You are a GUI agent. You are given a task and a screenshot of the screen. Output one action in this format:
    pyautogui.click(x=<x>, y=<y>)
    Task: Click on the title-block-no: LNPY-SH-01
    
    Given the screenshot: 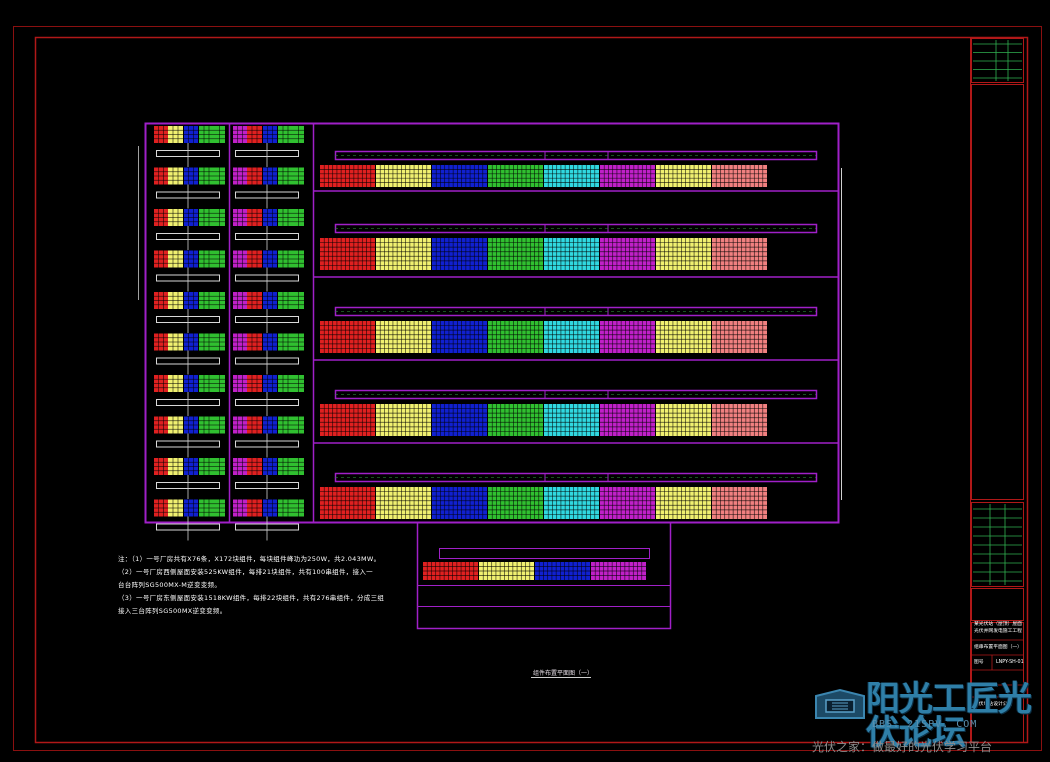 What is the action you would take?
    pyautogui.click(x=1010, y=662)
    